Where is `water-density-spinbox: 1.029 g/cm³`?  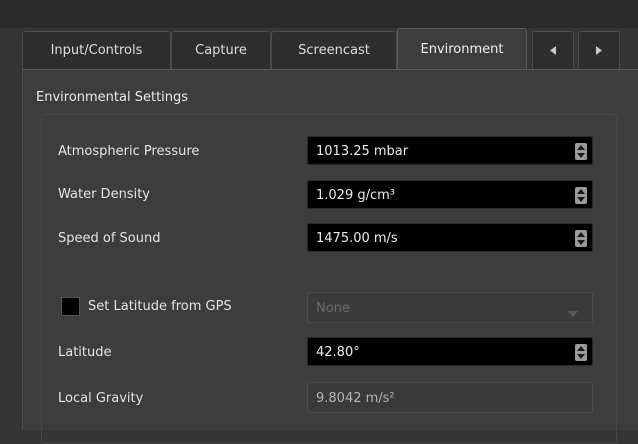
water-density-spinbox: 1.029 g/cm³ is located at coordinates (450, 194).